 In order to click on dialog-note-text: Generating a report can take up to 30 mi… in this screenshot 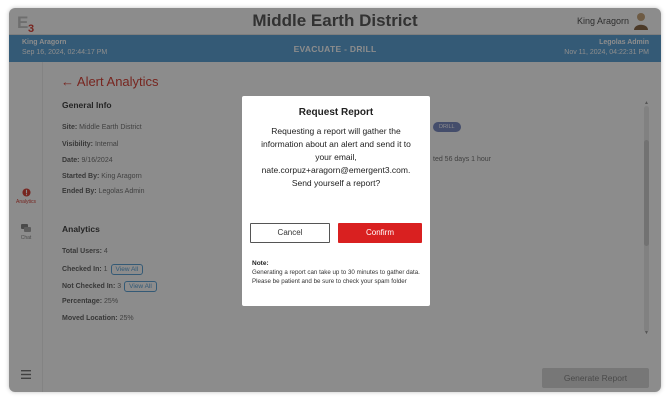, I will do `click(336, 277)`.